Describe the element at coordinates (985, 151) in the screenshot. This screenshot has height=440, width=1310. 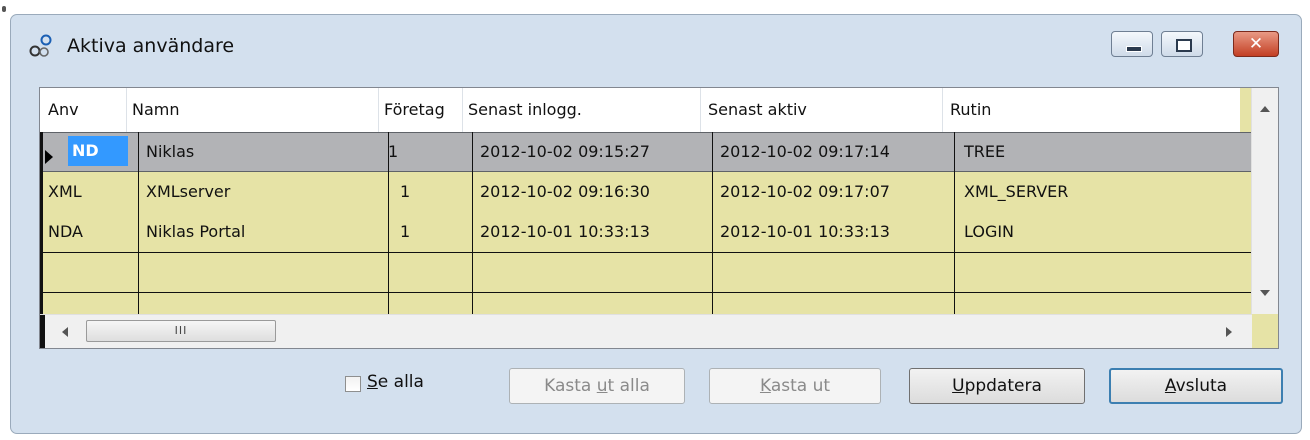
I see `cell-rutin: TREE` at that location.